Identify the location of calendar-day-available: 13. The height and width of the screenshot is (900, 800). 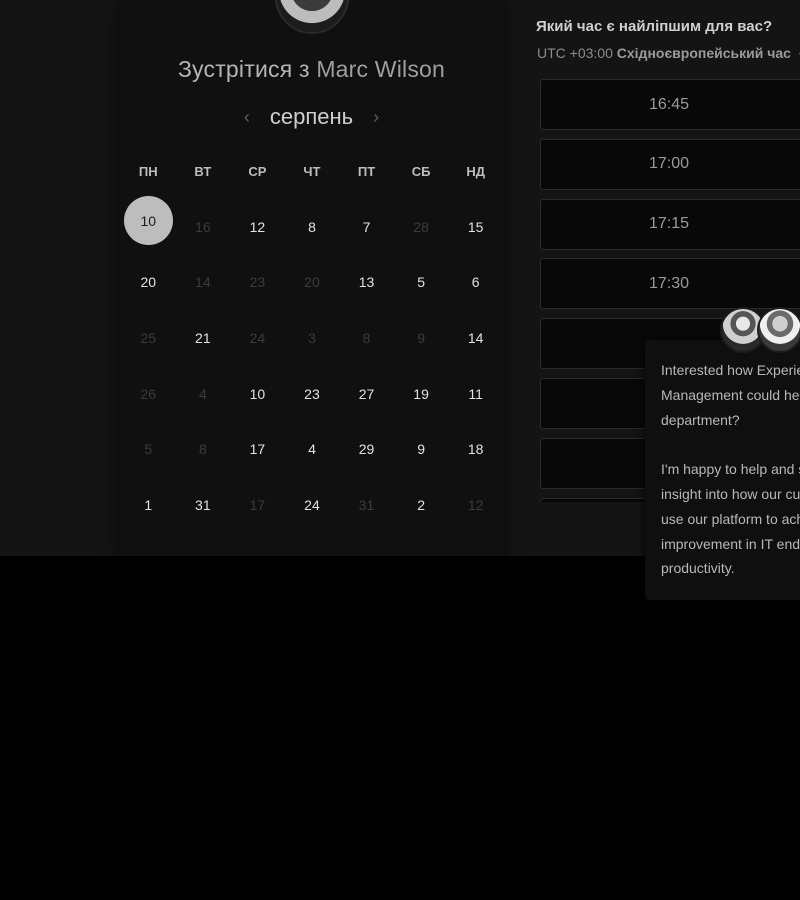
(366, 283).